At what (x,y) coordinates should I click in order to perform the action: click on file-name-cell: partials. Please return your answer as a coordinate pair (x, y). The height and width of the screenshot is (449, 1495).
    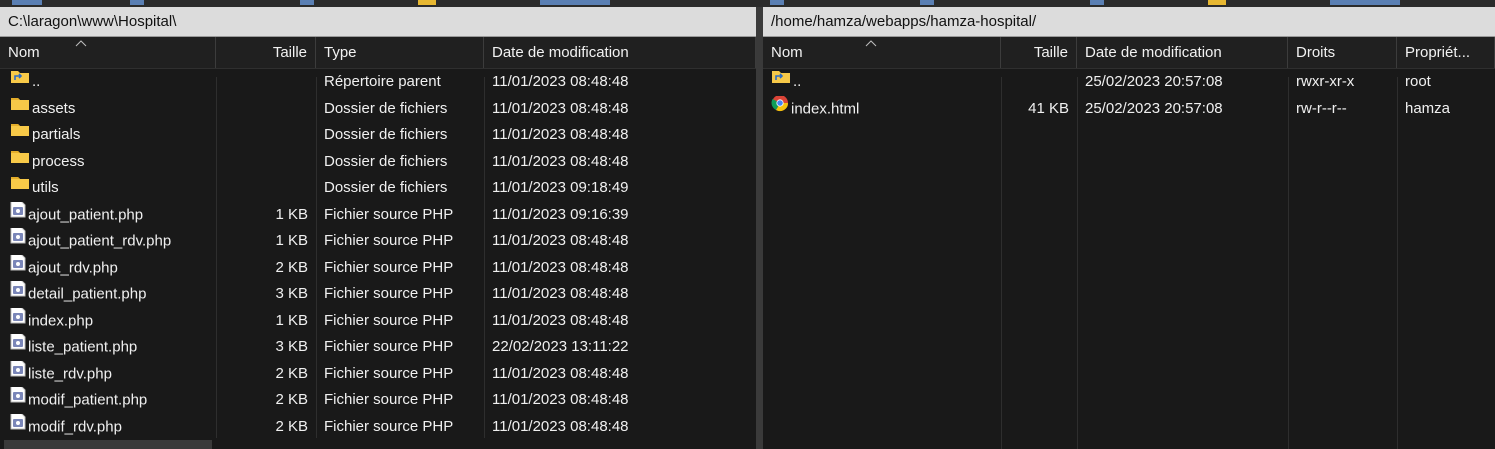
    Looking at the image, I should click on (108, 135).